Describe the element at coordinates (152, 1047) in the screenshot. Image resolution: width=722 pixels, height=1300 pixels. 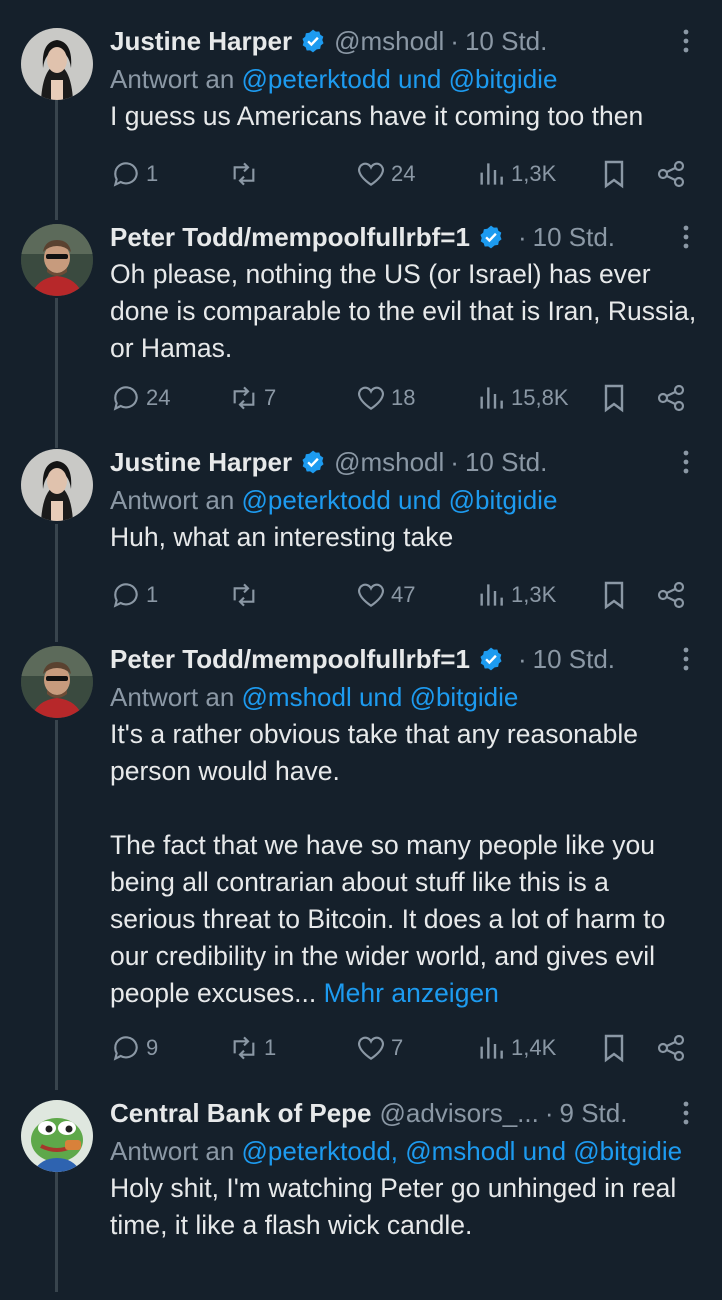
I see `reply-count: 9` at that location.